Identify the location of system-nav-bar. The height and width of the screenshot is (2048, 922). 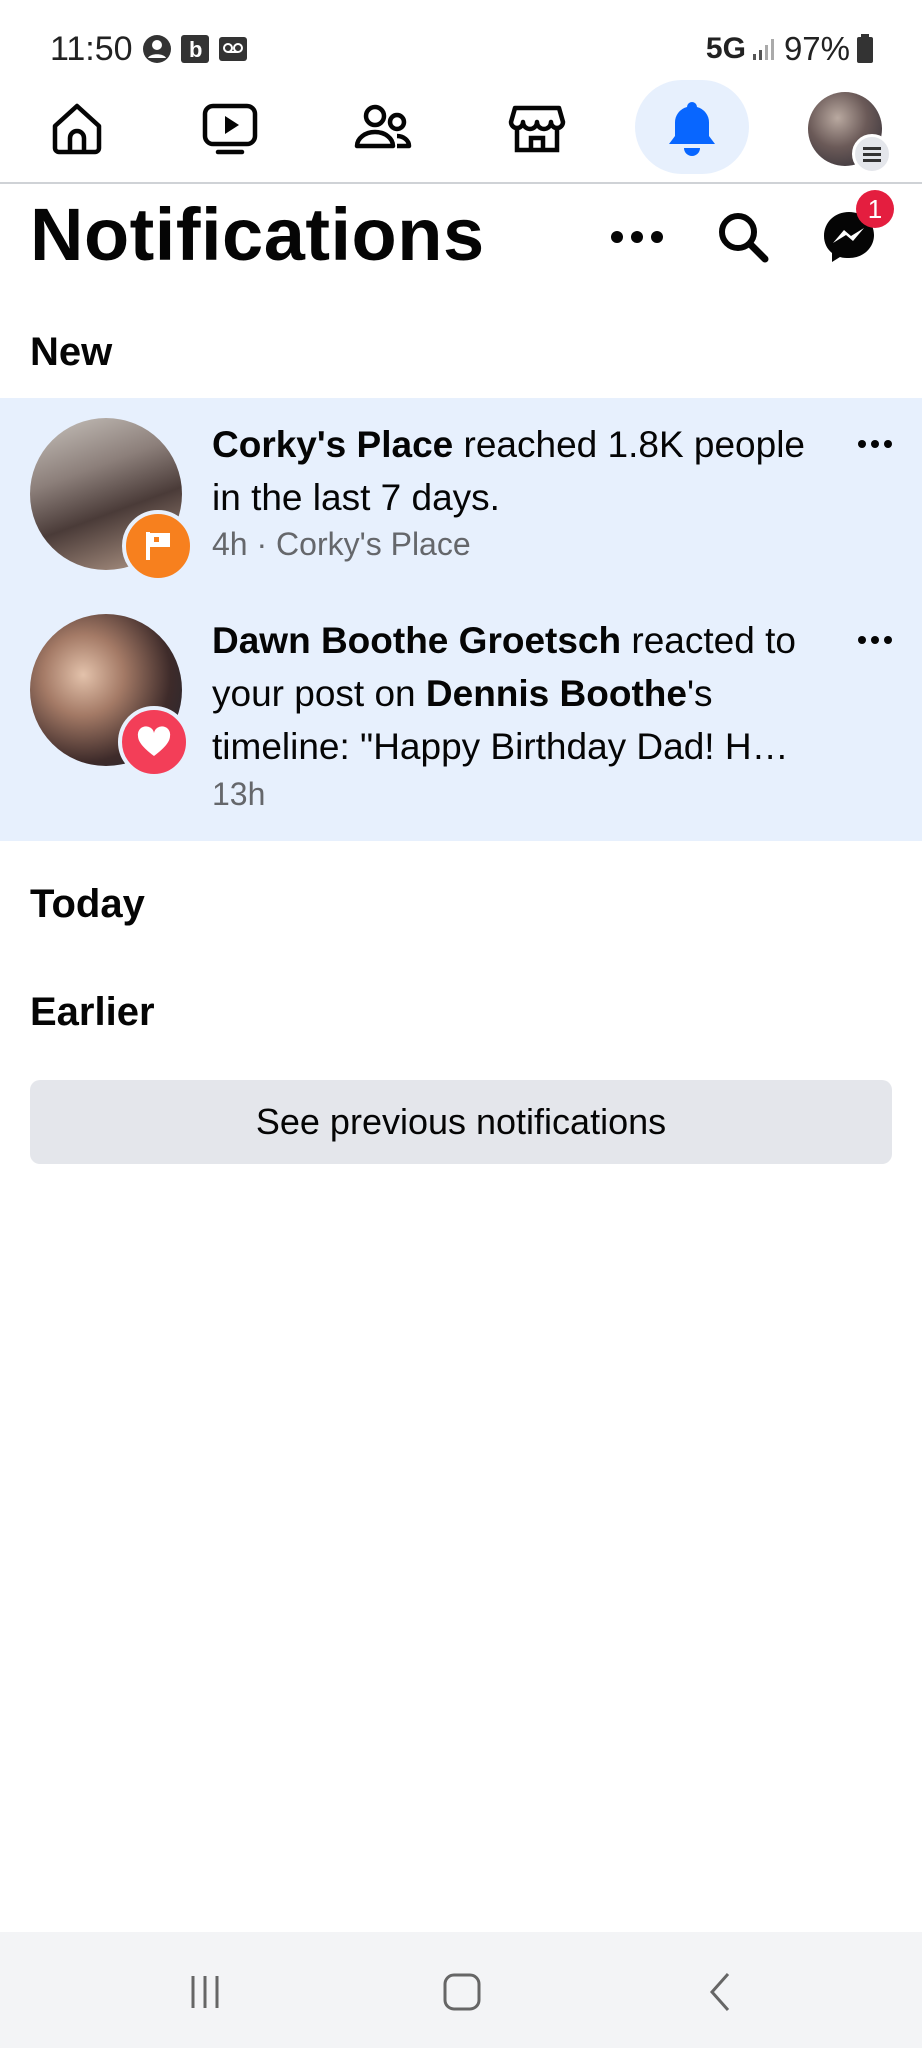
(461, 1990).